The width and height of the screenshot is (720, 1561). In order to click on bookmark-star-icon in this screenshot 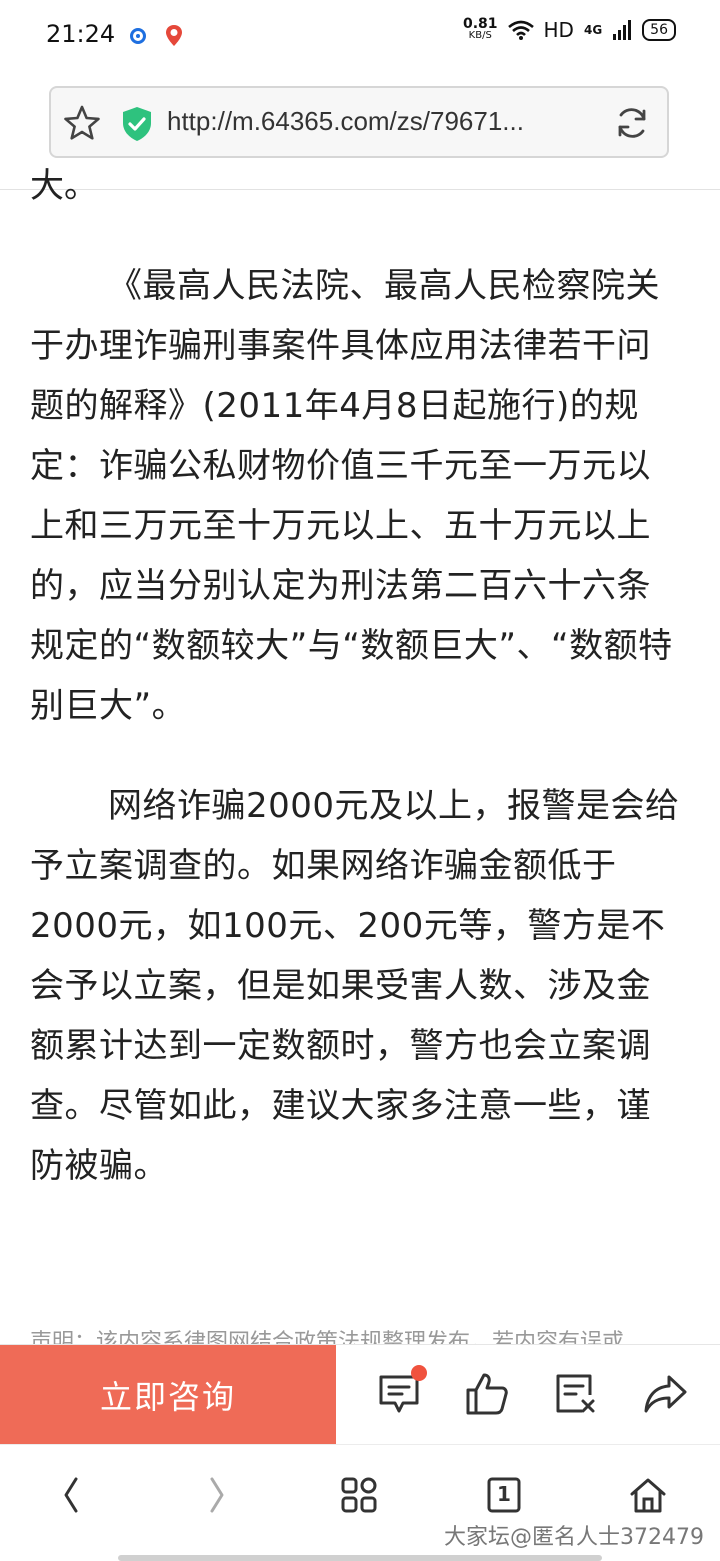, I will do `click(82, 123)`.